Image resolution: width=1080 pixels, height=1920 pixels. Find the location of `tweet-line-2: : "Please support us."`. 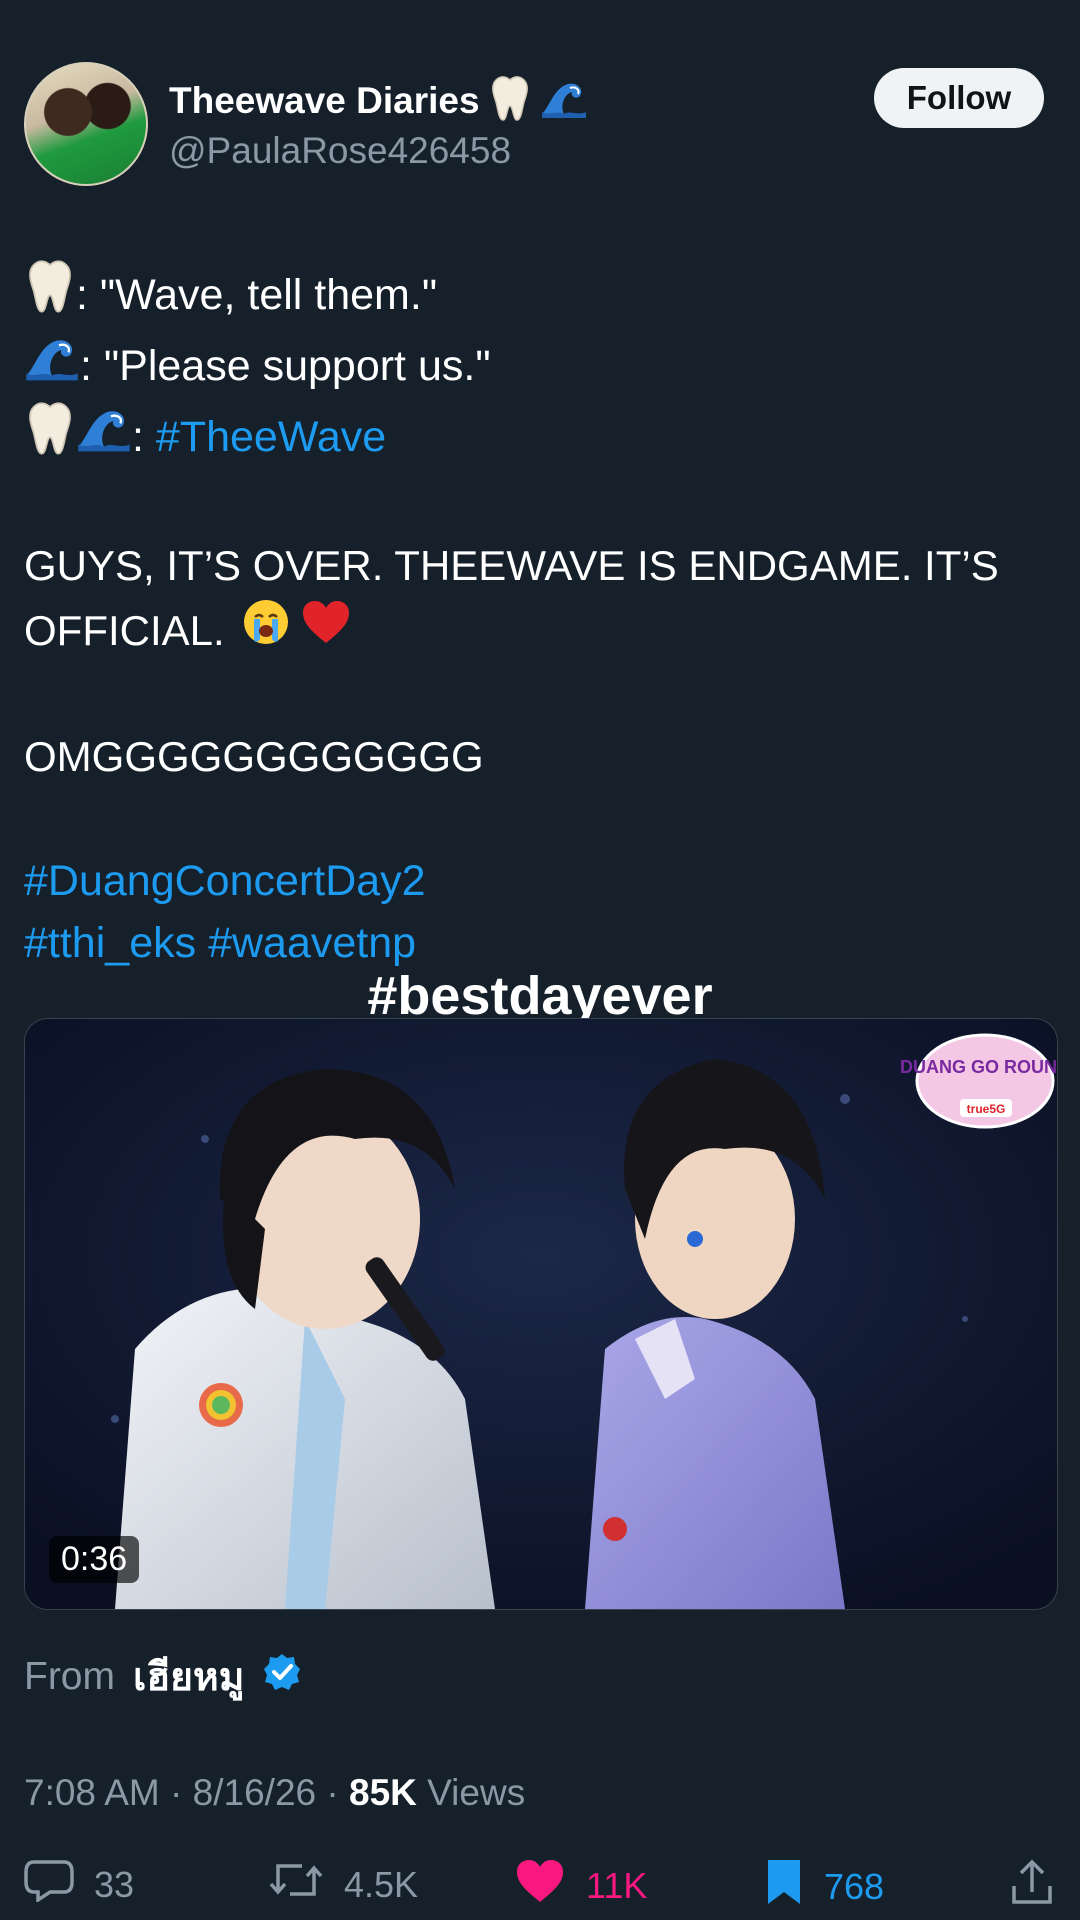

tweet-line-2: : "Please support us." is located at coordinates (544, 365).